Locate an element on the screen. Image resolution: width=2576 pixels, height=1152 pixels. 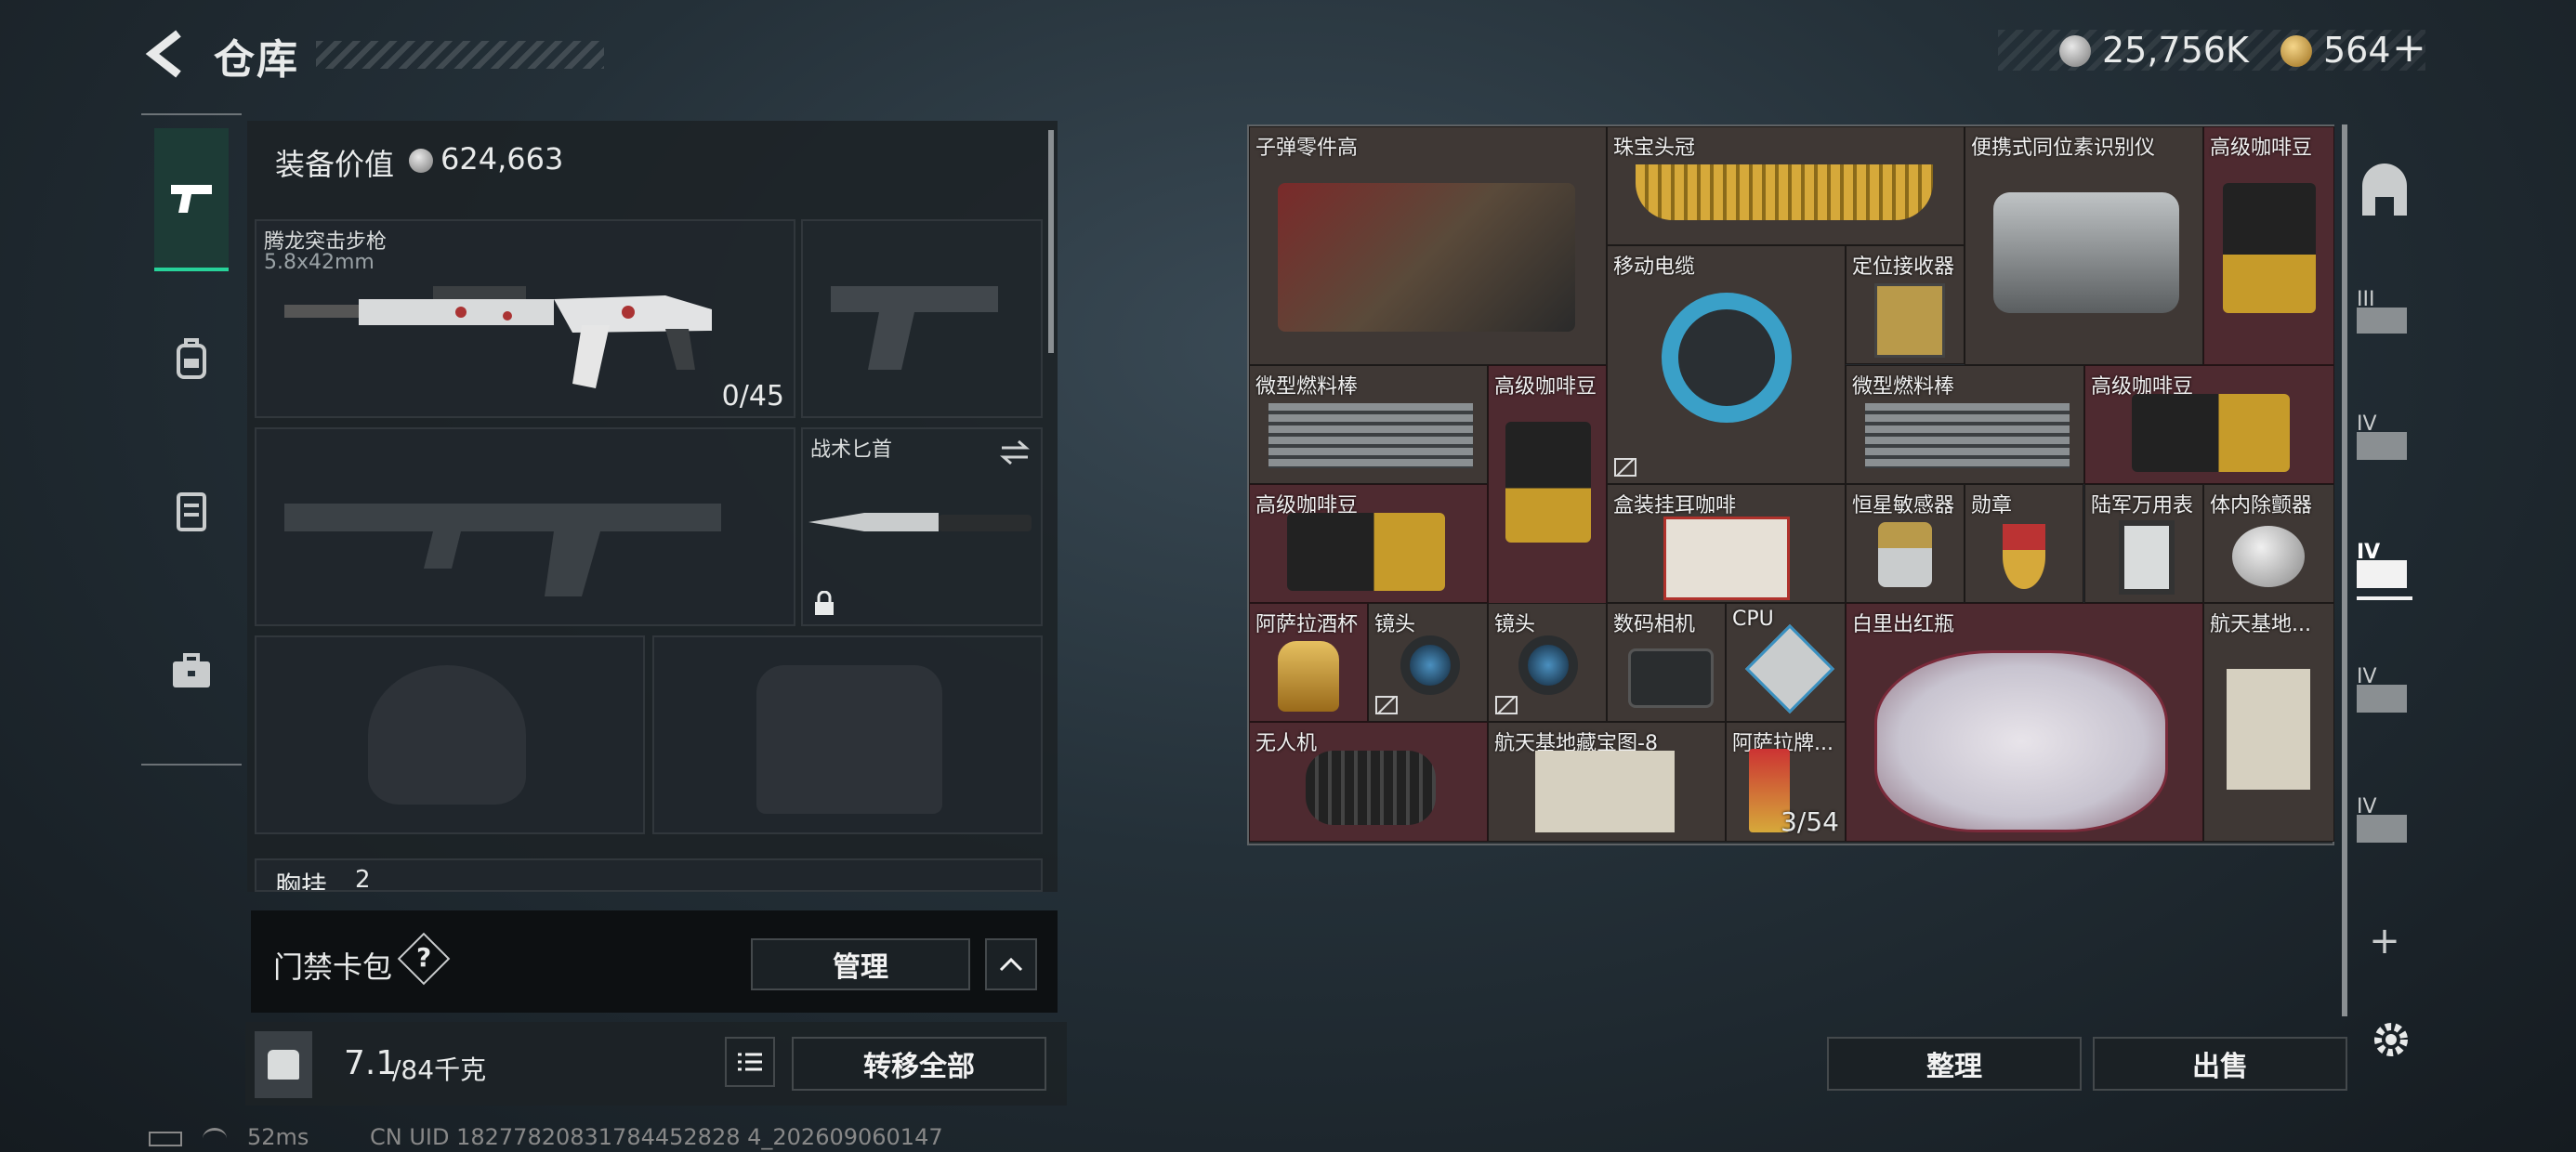
medical-case-icon is located at coordinates (2382, 829).